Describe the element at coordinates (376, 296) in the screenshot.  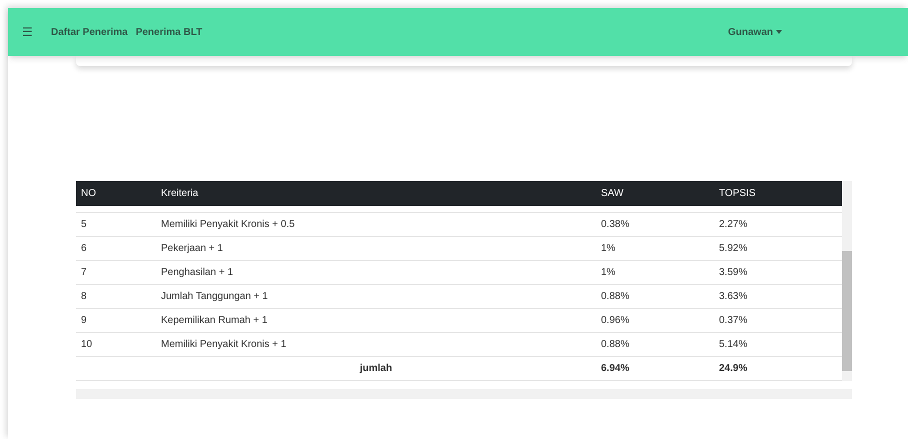
I see `table-cell: Jumlah Tanggungan + 1` at that location.